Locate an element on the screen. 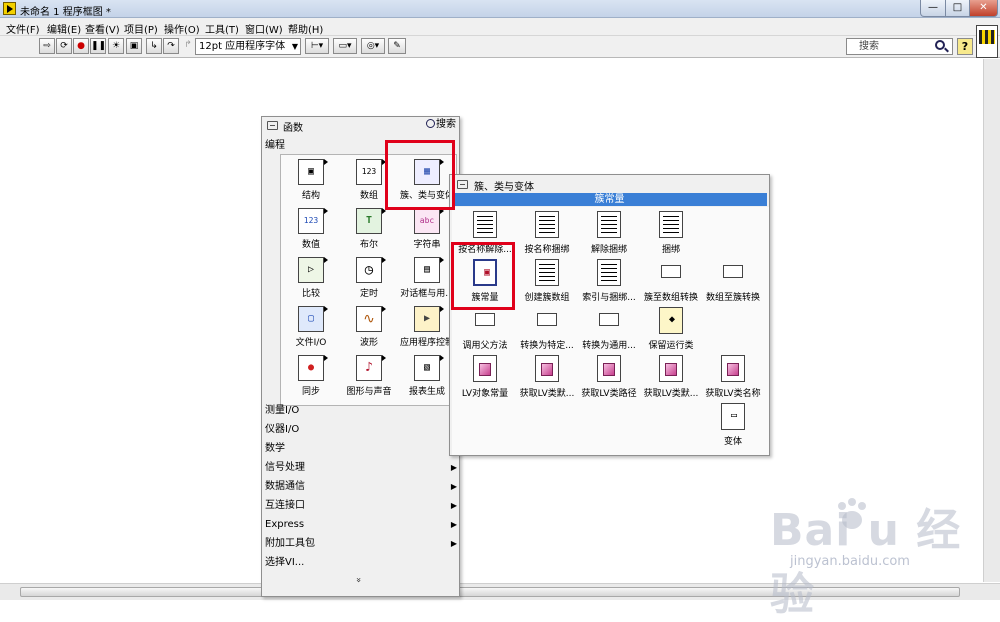  cluster-item-get-lv-class-name: 获取LV类名称 is located at coordinates (733, 377).